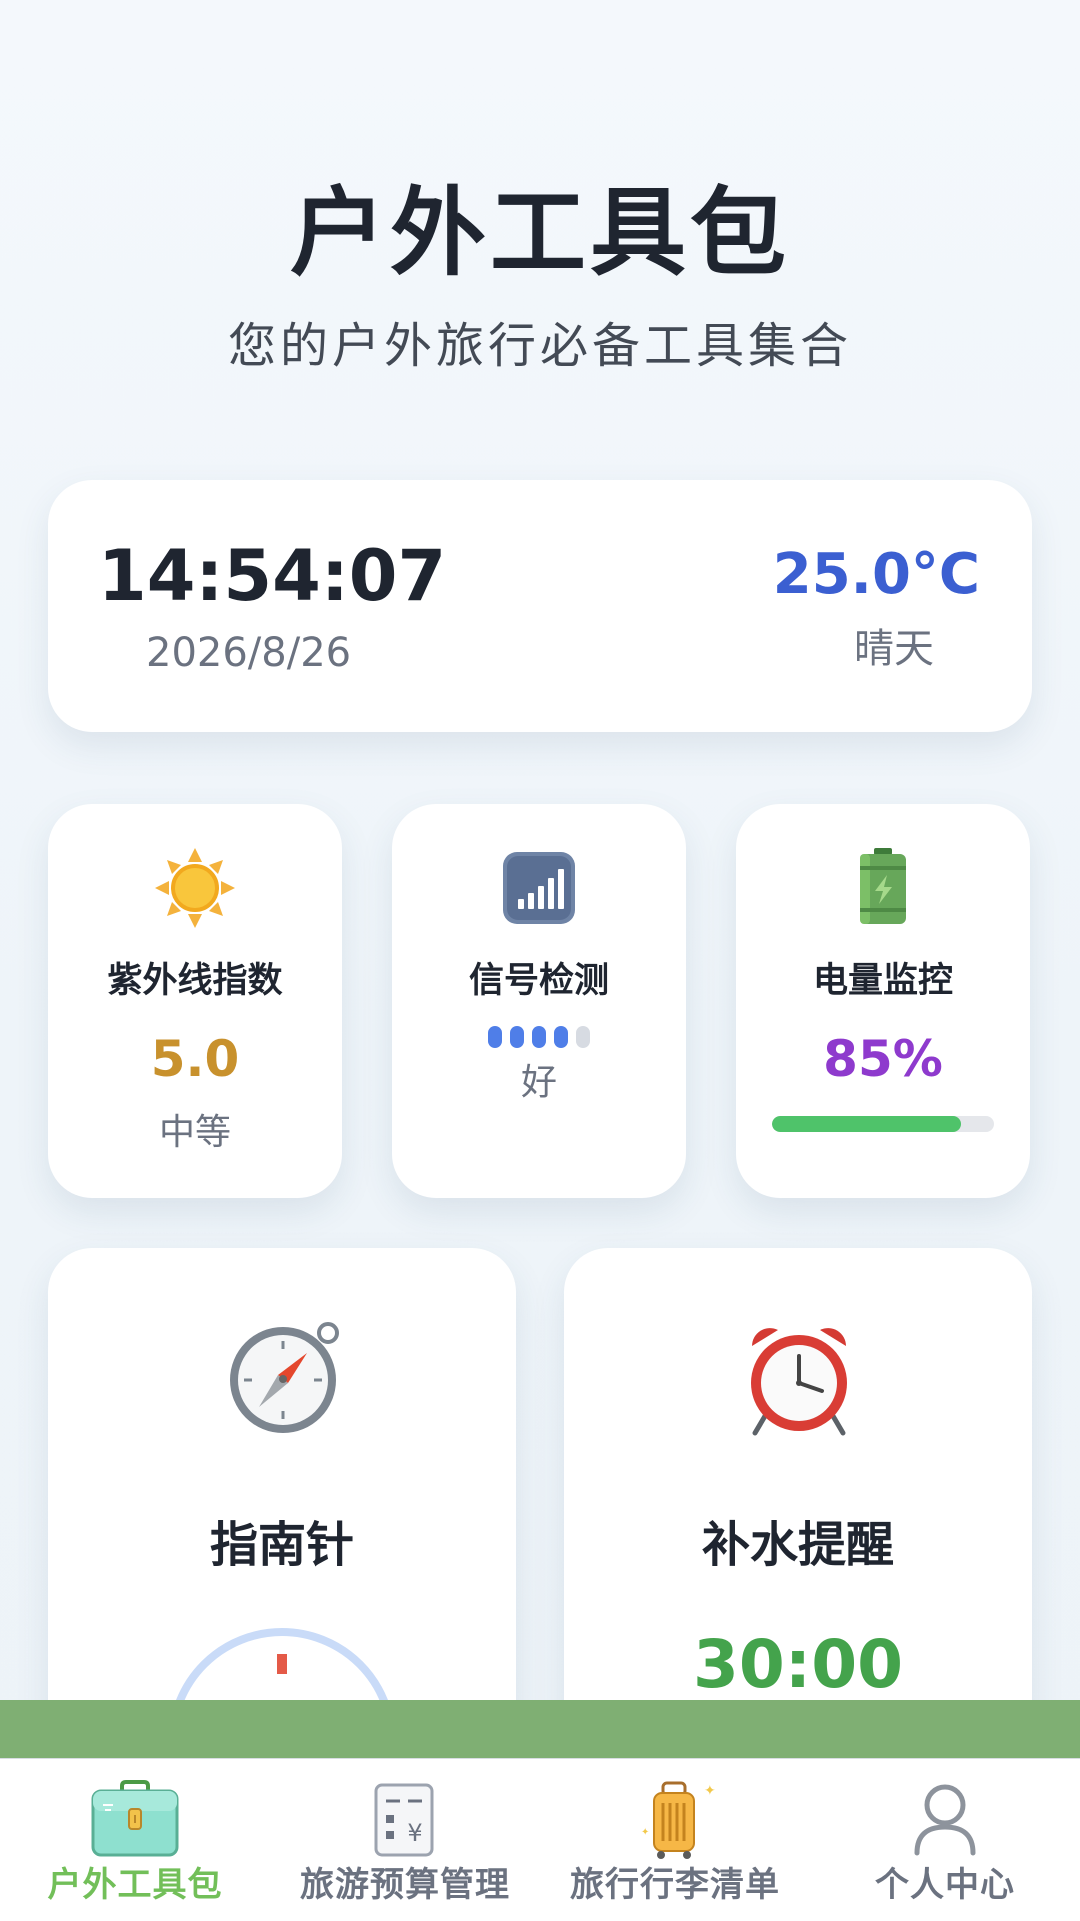 This screenshot has height=1921, width=1080. What do you see at coordinates (195, 981) in the screenshot?
I see `uv-label: 紫外线指数` at bounding box center [195, 981].